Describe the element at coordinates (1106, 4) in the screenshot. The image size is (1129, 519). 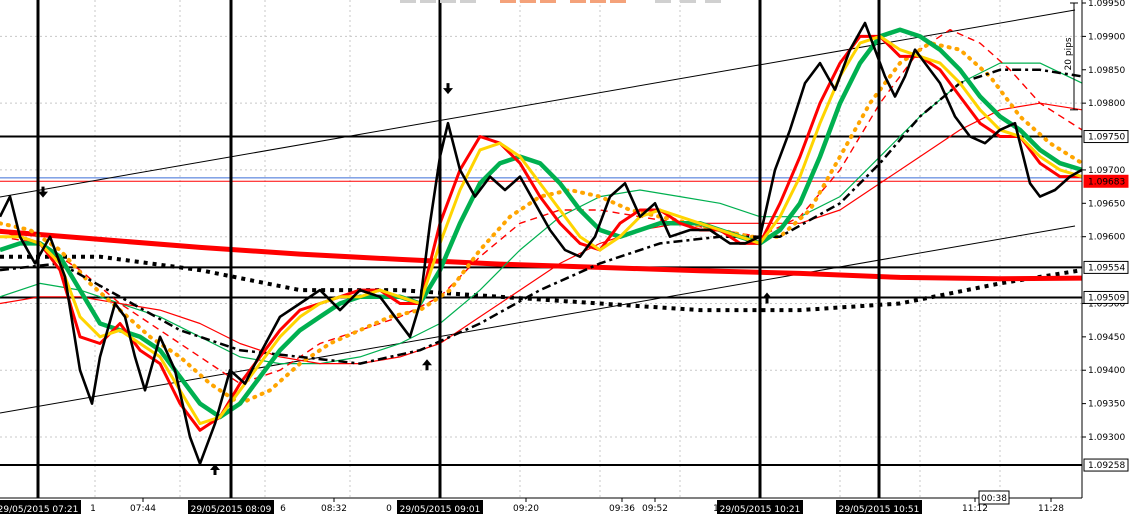
I see `price-tick-label: 1.09950` at that location.